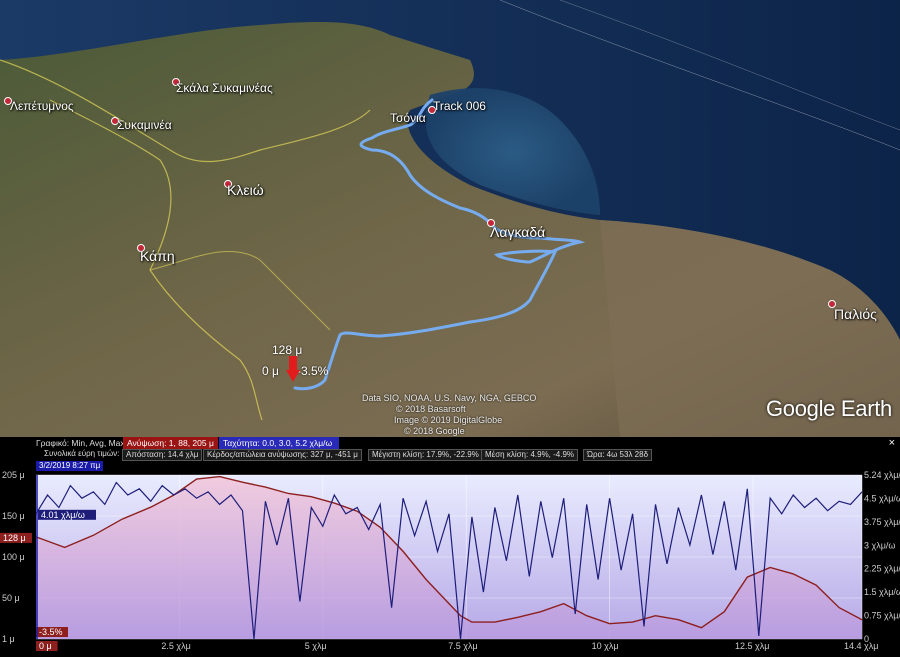 The image size is (900, 657). Describe the element at coordinates (144, 125) in the screenshot. I see `place-sykaminea: Συκαμινέα` at that location.